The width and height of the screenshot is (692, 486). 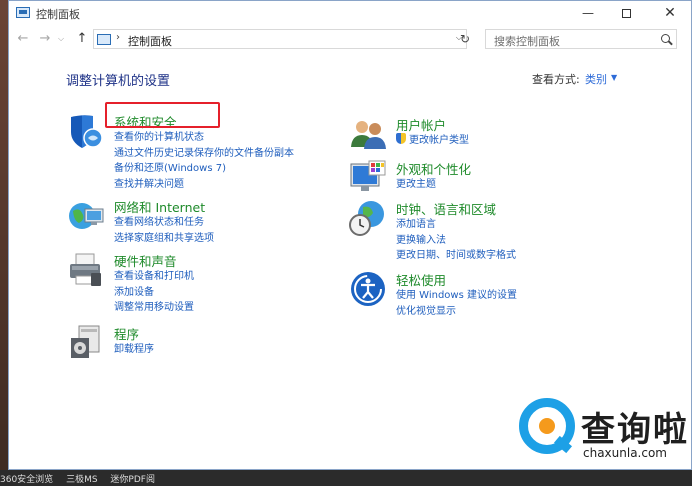 I want to click on category-links: 查看网络状态和任务 选择家庭组和共享选项, so click(x=164, y=230).